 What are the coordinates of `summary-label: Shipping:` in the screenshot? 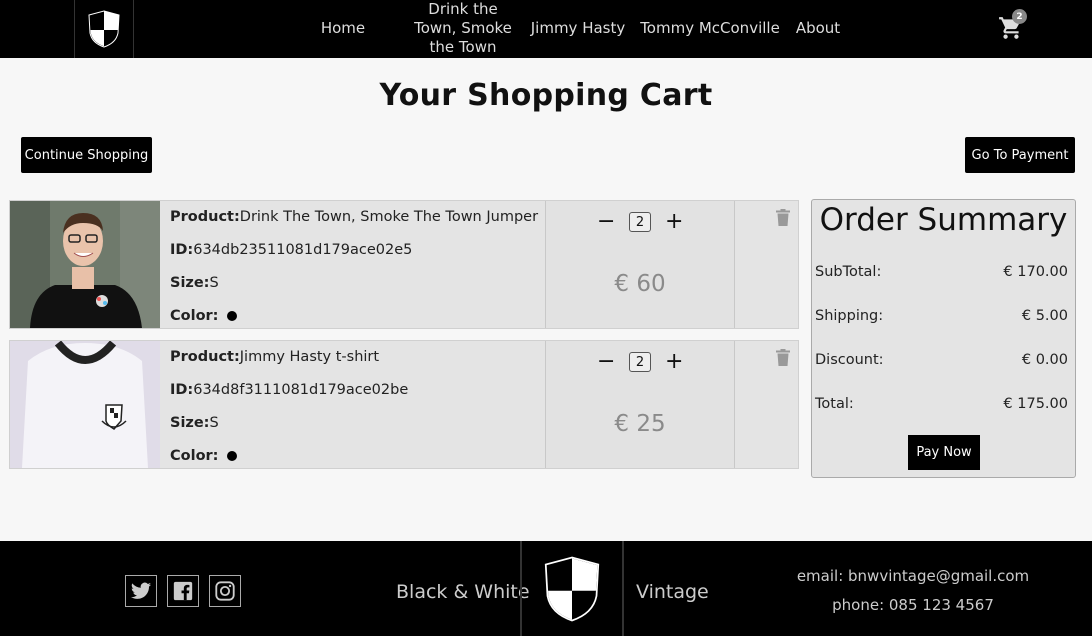 It's located at (849, 316).